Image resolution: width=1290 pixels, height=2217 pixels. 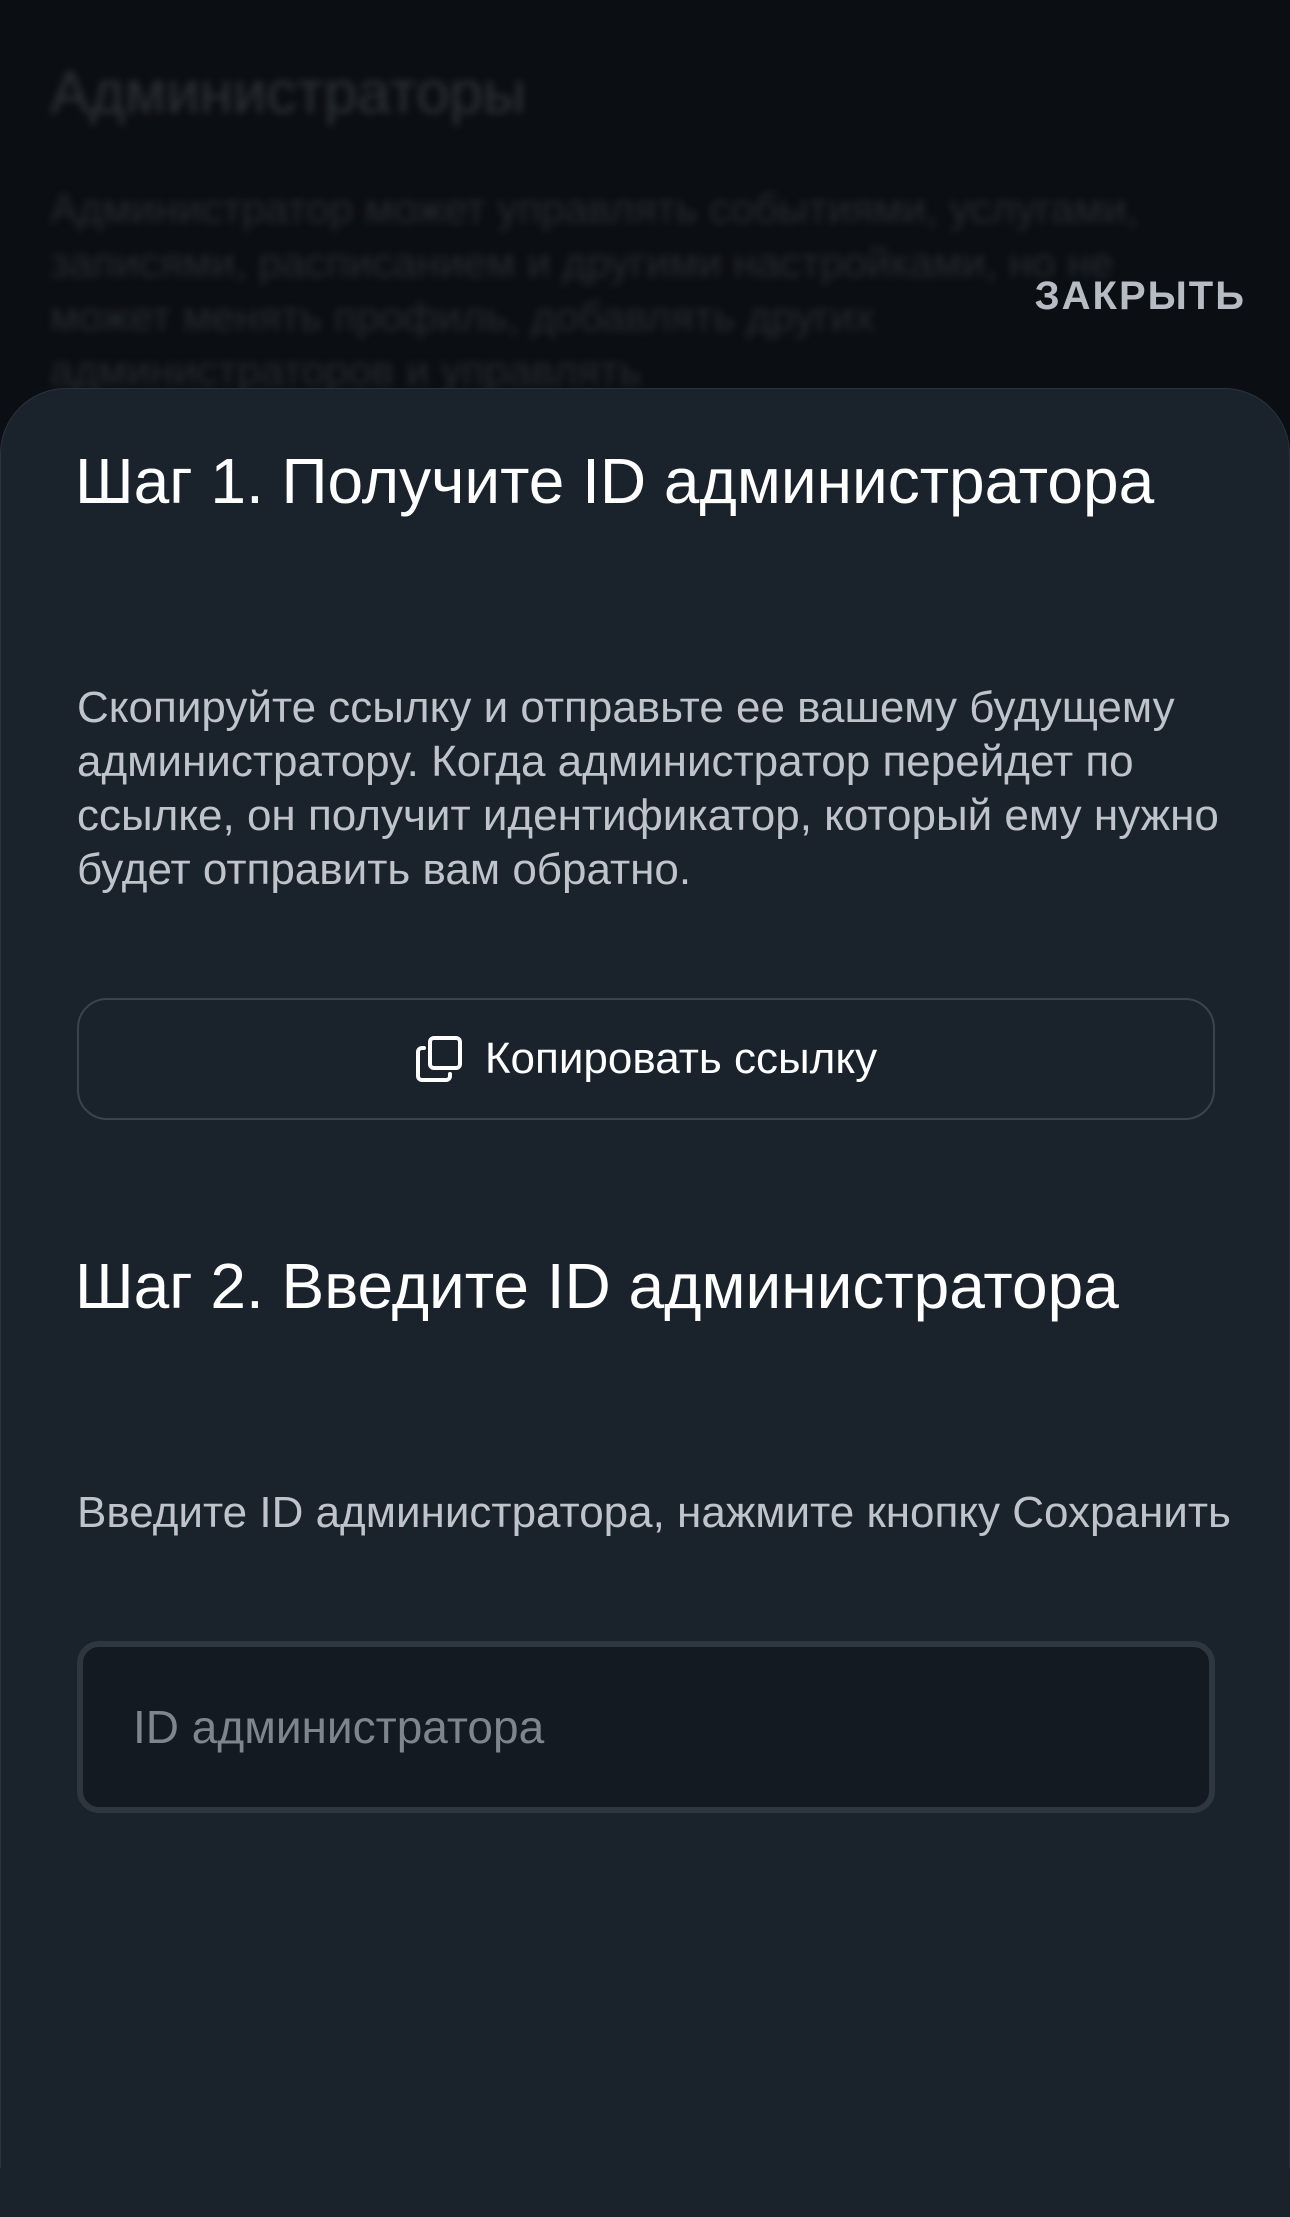 I want to click on copy-link-button: Копировать ссылку, so click(x=646, y=1059).